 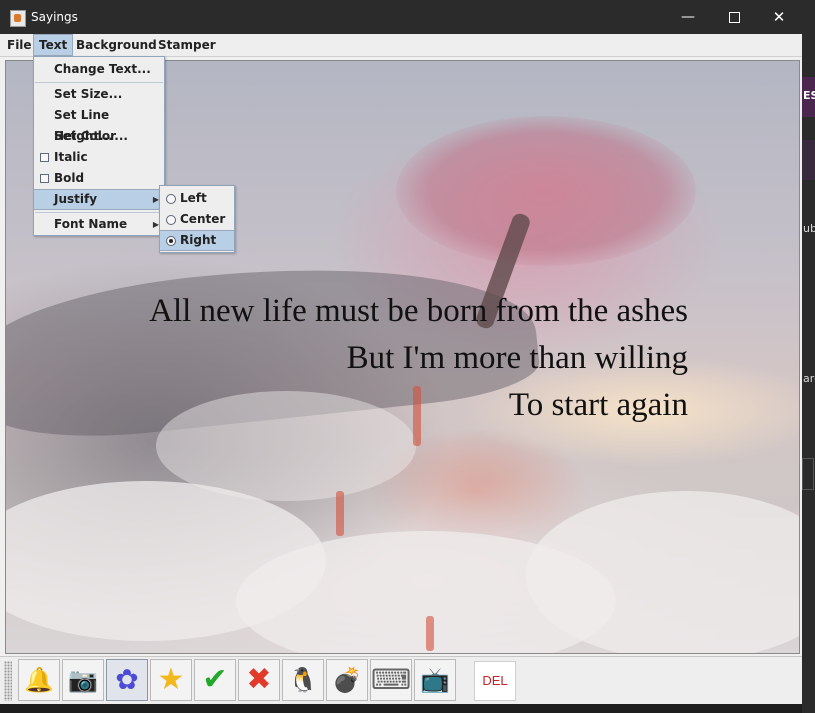 What do you see at coordinates (8, 681) in the screenshot?
I see `toolbar-grip` at bounding box center [8, 681].